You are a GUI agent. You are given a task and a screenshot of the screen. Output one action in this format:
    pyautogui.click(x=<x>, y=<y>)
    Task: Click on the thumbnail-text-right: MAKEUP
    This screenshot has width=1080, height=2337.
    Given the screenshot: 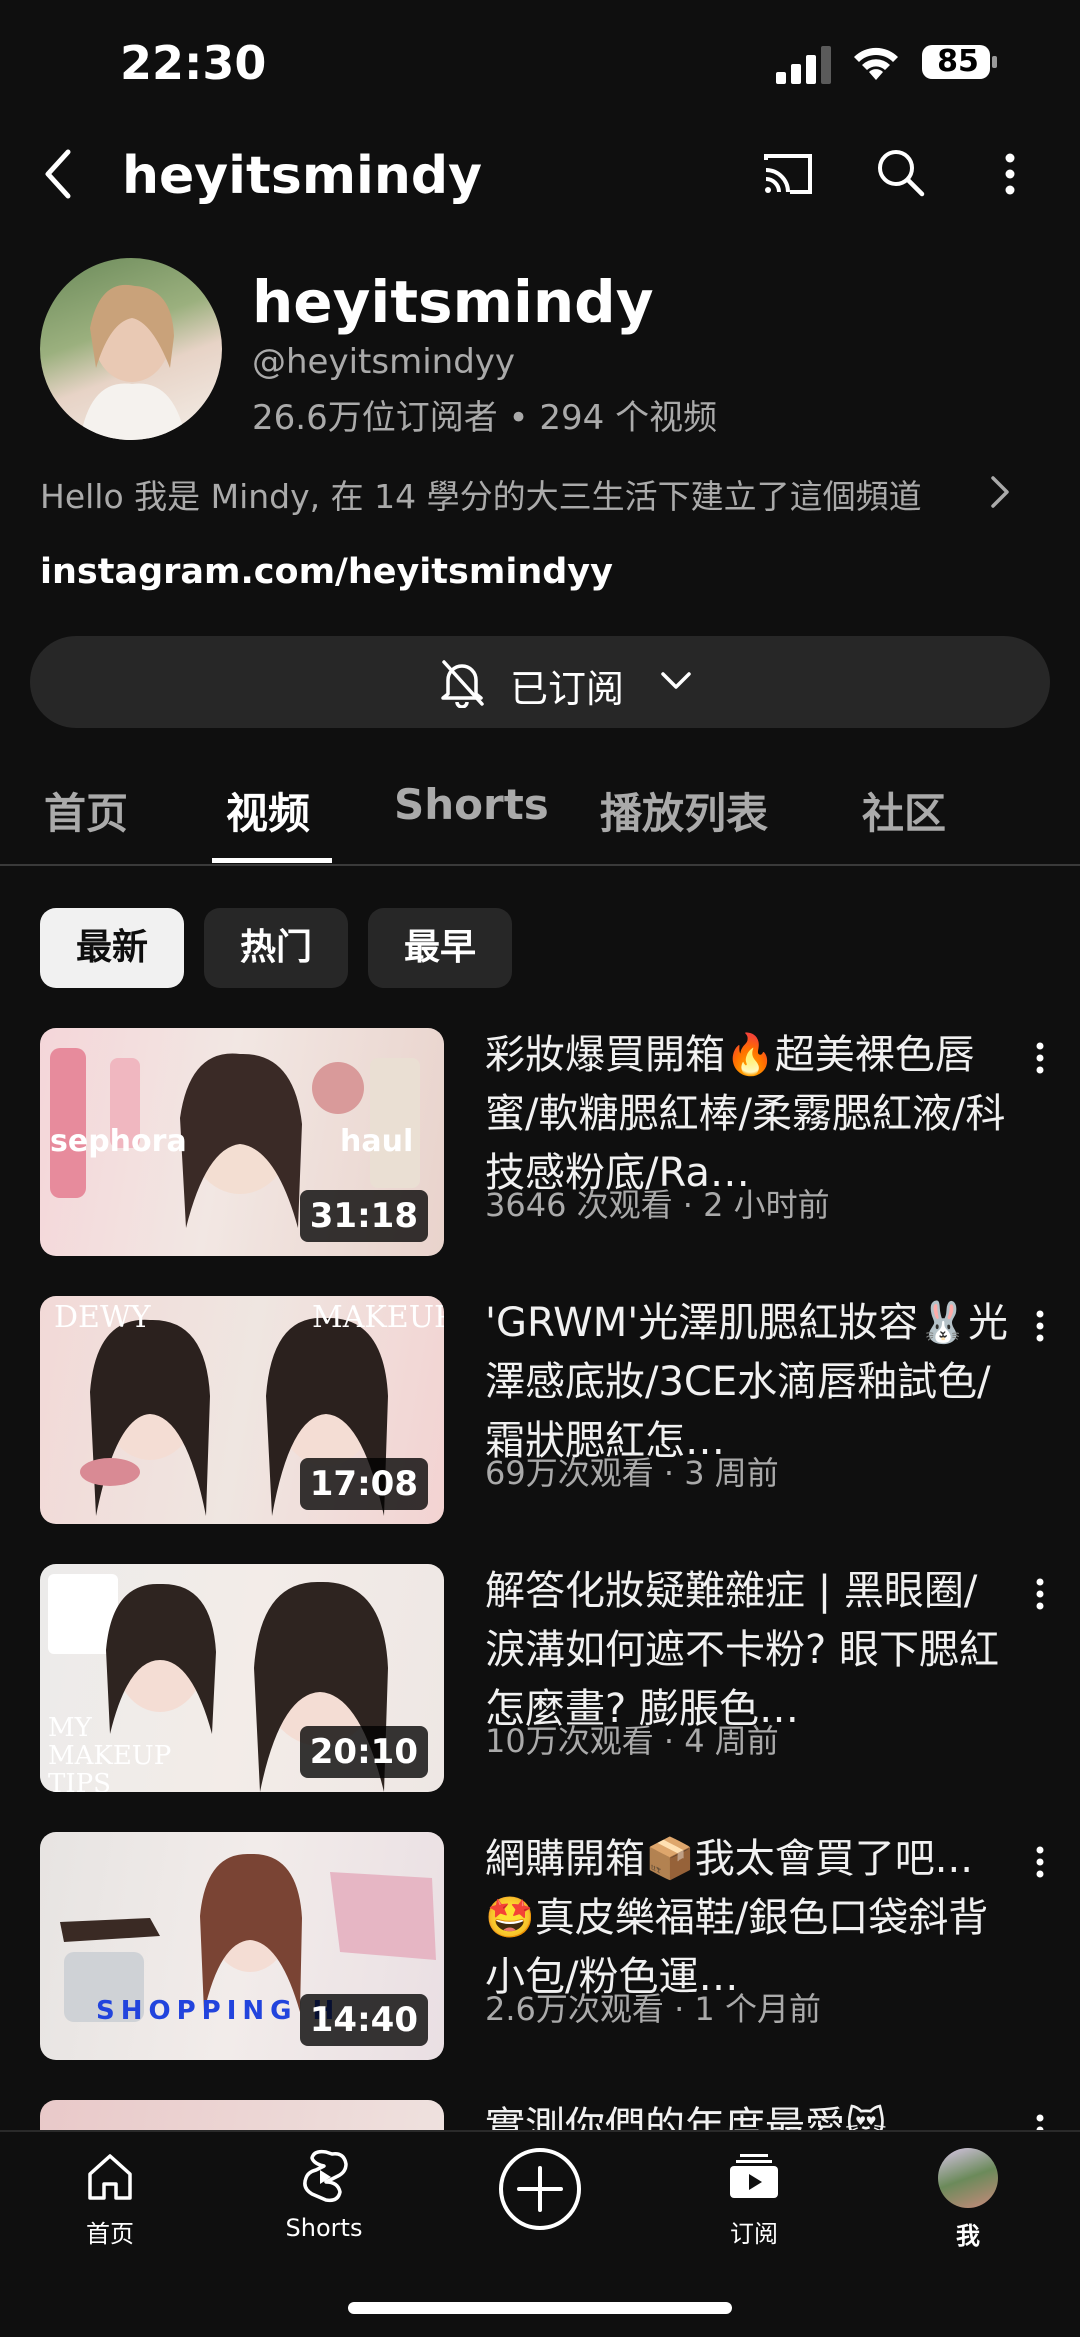 What is the action you would take?
    pyautogui.click(x=378, y=1317)
    